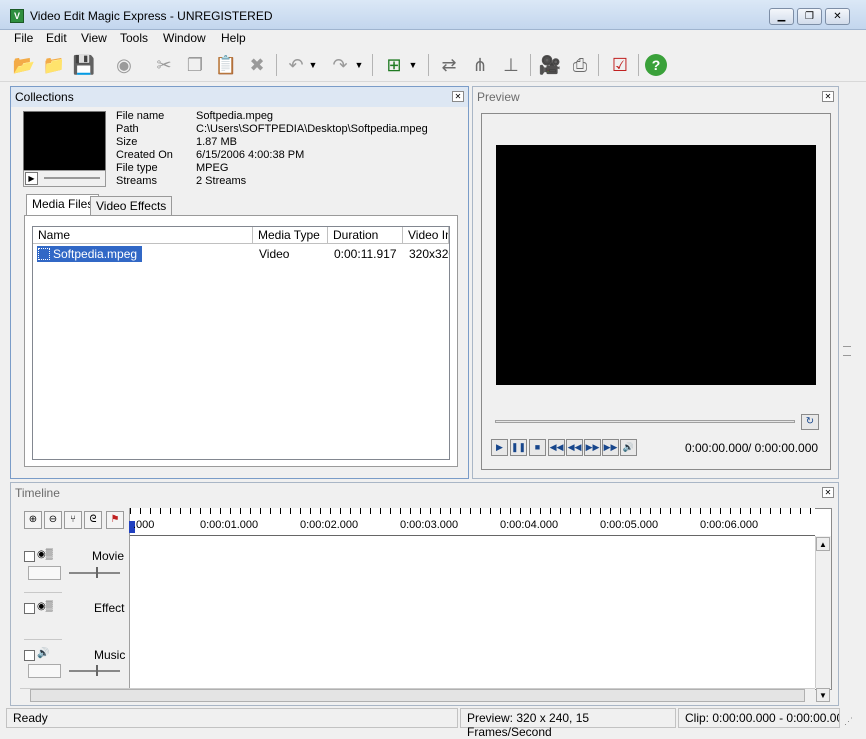 The width and height of the screenshot is (866, 739). What do you see at coordinates (73, 520) in the screenshot?
I see `track-add-icon: ⑂` at bounding box center [73, 520].